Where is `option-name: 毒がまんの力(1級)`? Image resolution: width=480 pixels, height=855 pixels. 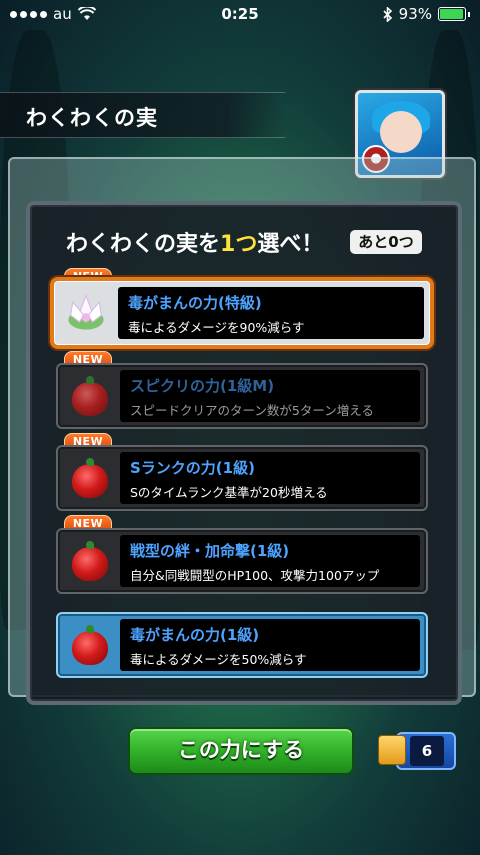 option-name: 毒がまんの力(1級) is located at coordinates (195, 635).